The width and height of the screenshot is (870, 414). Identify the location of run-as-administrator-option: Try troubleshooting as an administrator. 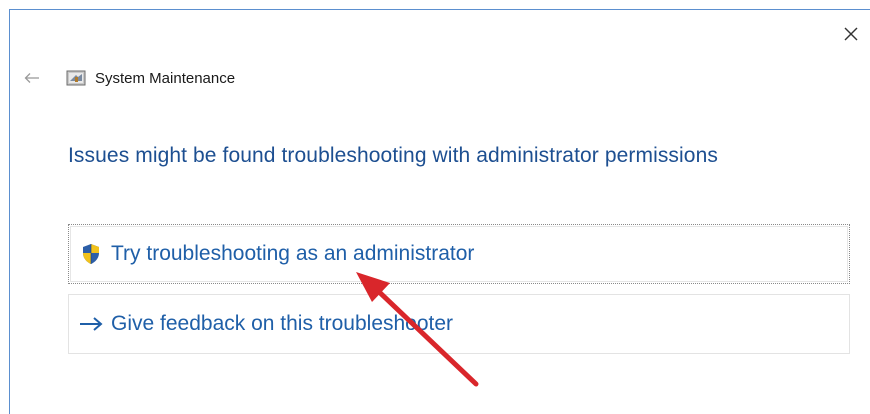
(459, 254).